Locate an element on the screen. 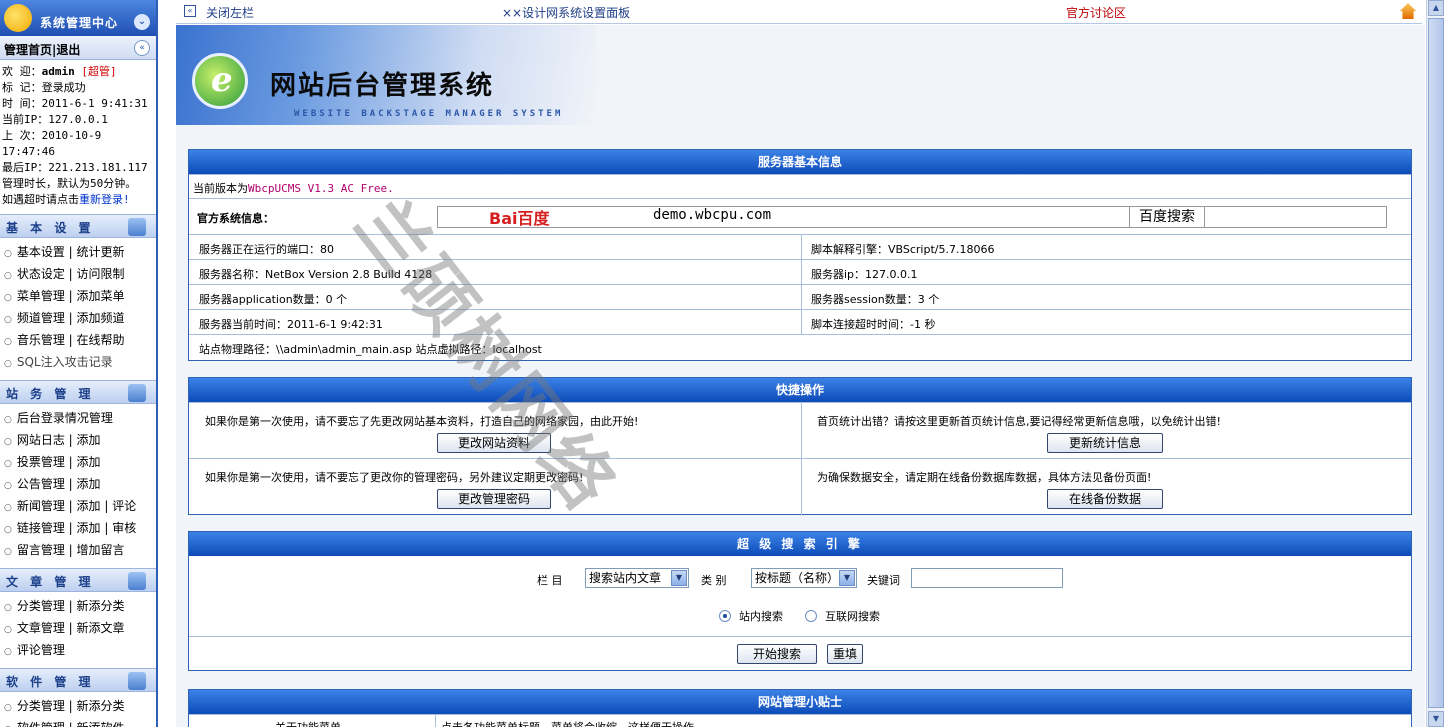 This screenshot has height=727, width=1444. change-password-button: 更改管理密码 is located at coordinates (494, 499).